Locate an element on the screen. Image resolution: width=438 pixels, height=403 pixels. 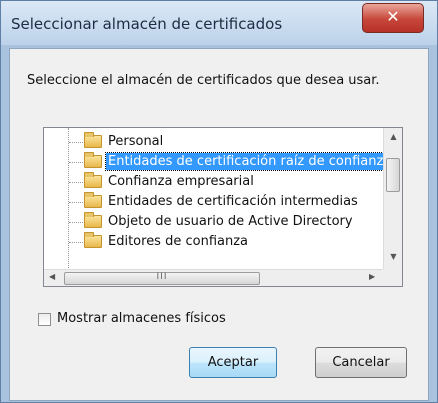
scrollbar-corner is located at coordinates (392, 277).